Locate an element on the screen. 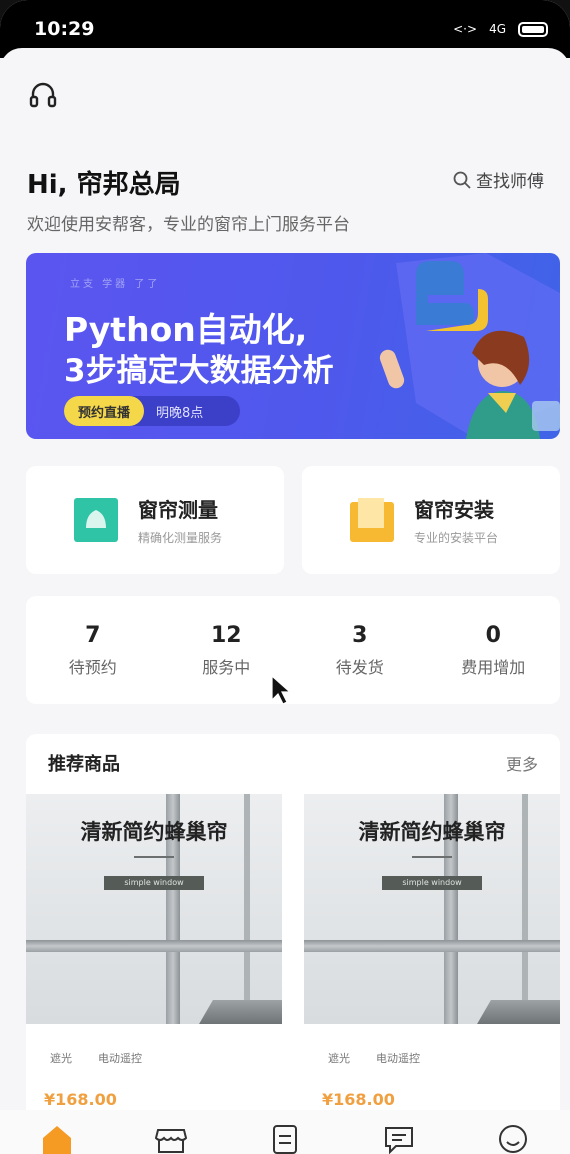 The width and height of the screenshot is (570, 1154). stat-pending-shipment: 3 待发货 is located at coordinates (360, 650).